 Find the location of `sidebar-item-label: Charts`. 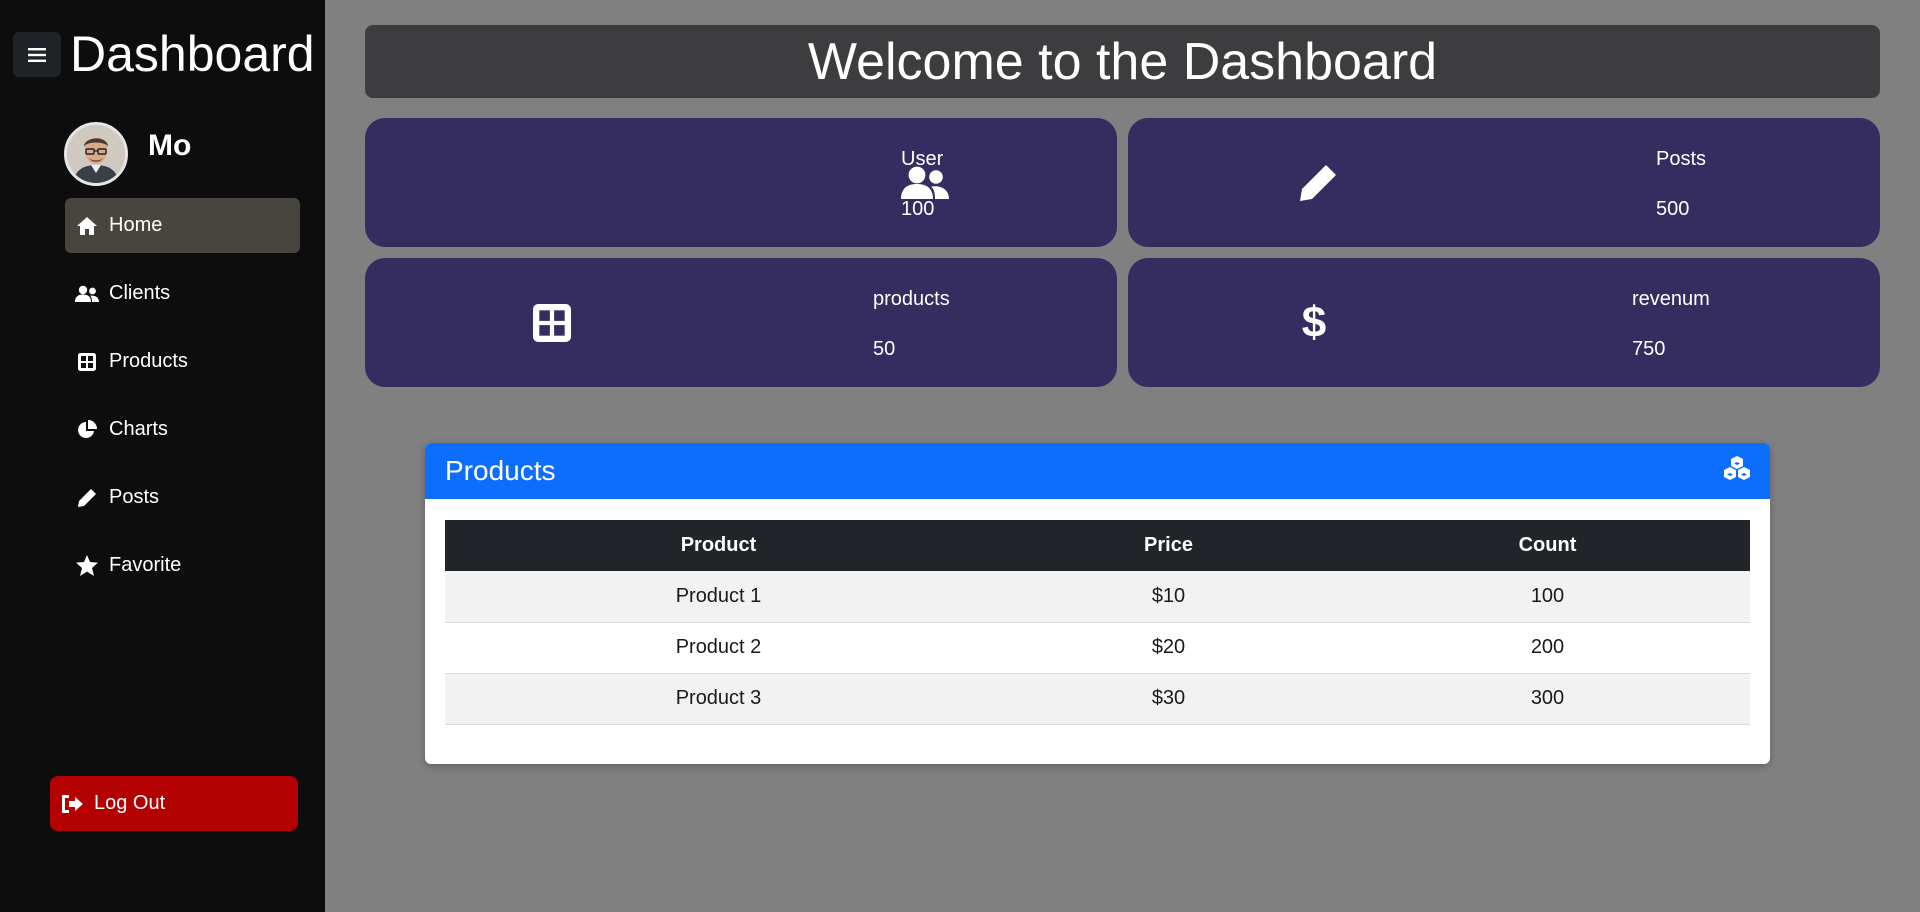

sidebar-item-label: Charts is located at coordinates (138, 429).